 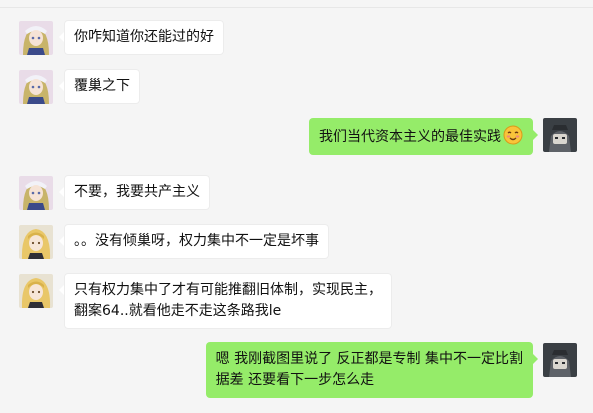 I want to click on message-text: 覆巢之下, so click(x=102, y=86).